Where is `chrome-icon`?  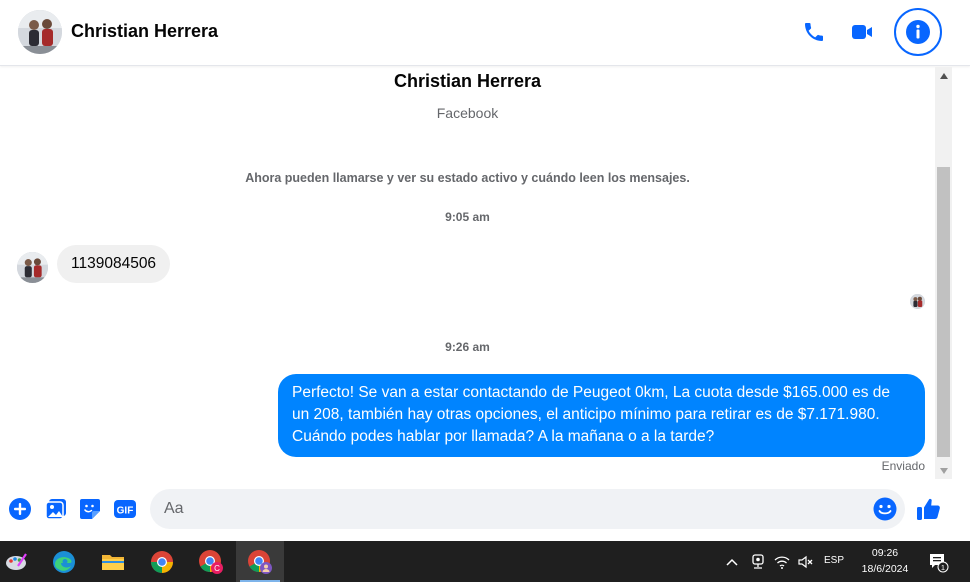 chrome-icon is located at coordinates (162, 561).